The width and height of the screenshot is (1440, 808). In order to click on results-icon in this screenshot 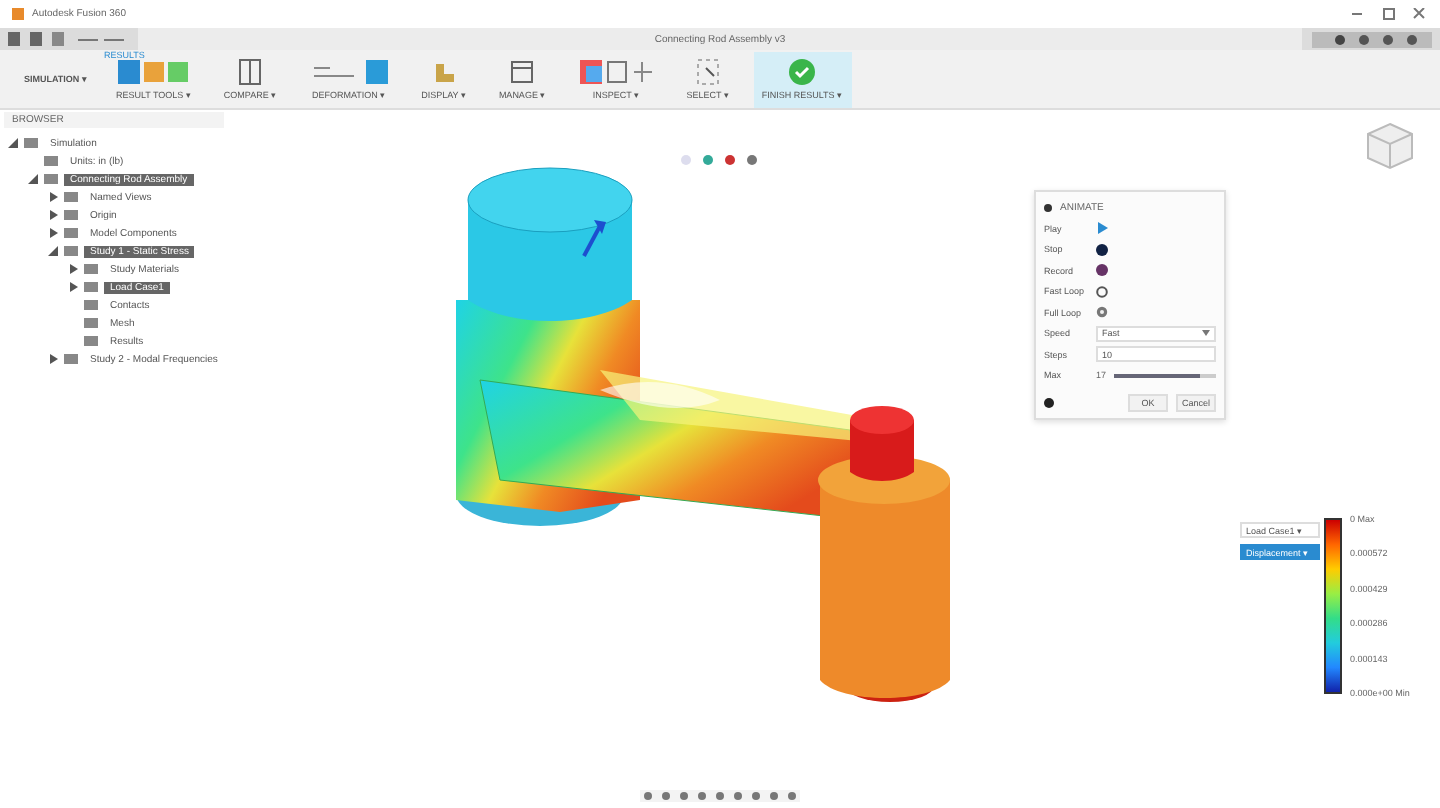, I will do `click(153, 72)`.